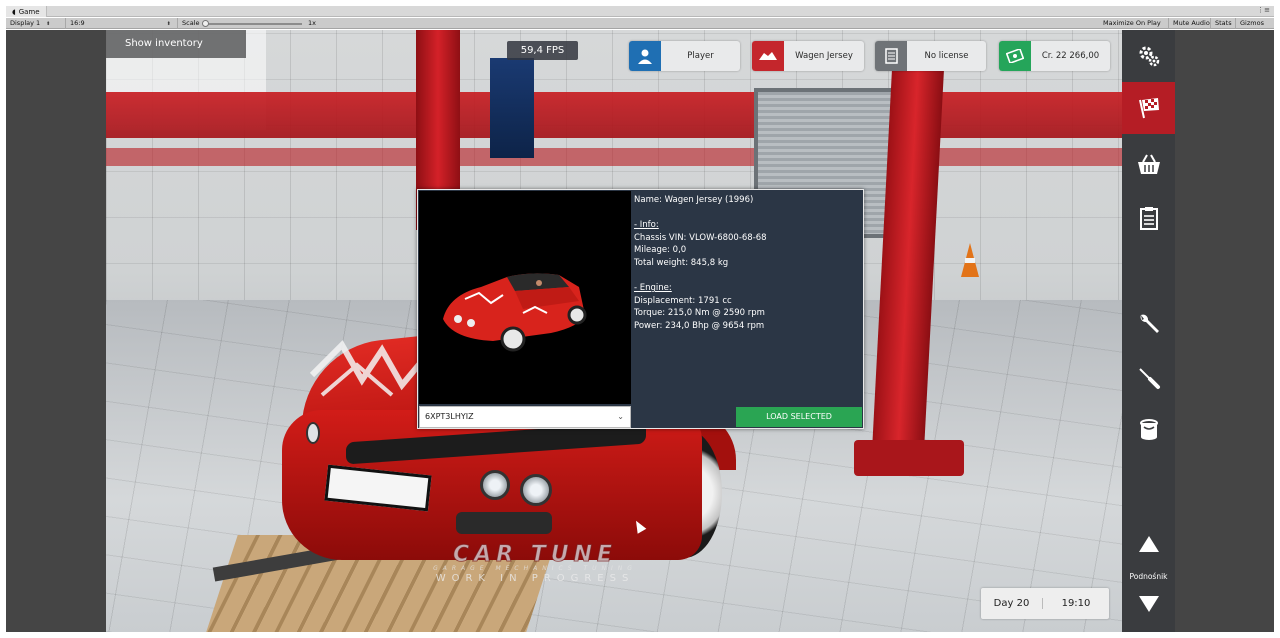  I want to click on arrow-down-icon, so click(1148, 604).